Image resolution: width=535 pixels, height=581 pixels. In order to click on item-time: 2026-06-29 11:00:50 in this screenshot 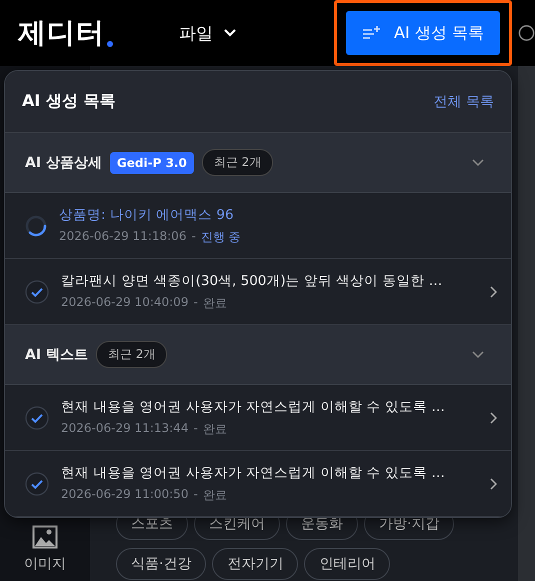, I will do `click(124, 494)`.